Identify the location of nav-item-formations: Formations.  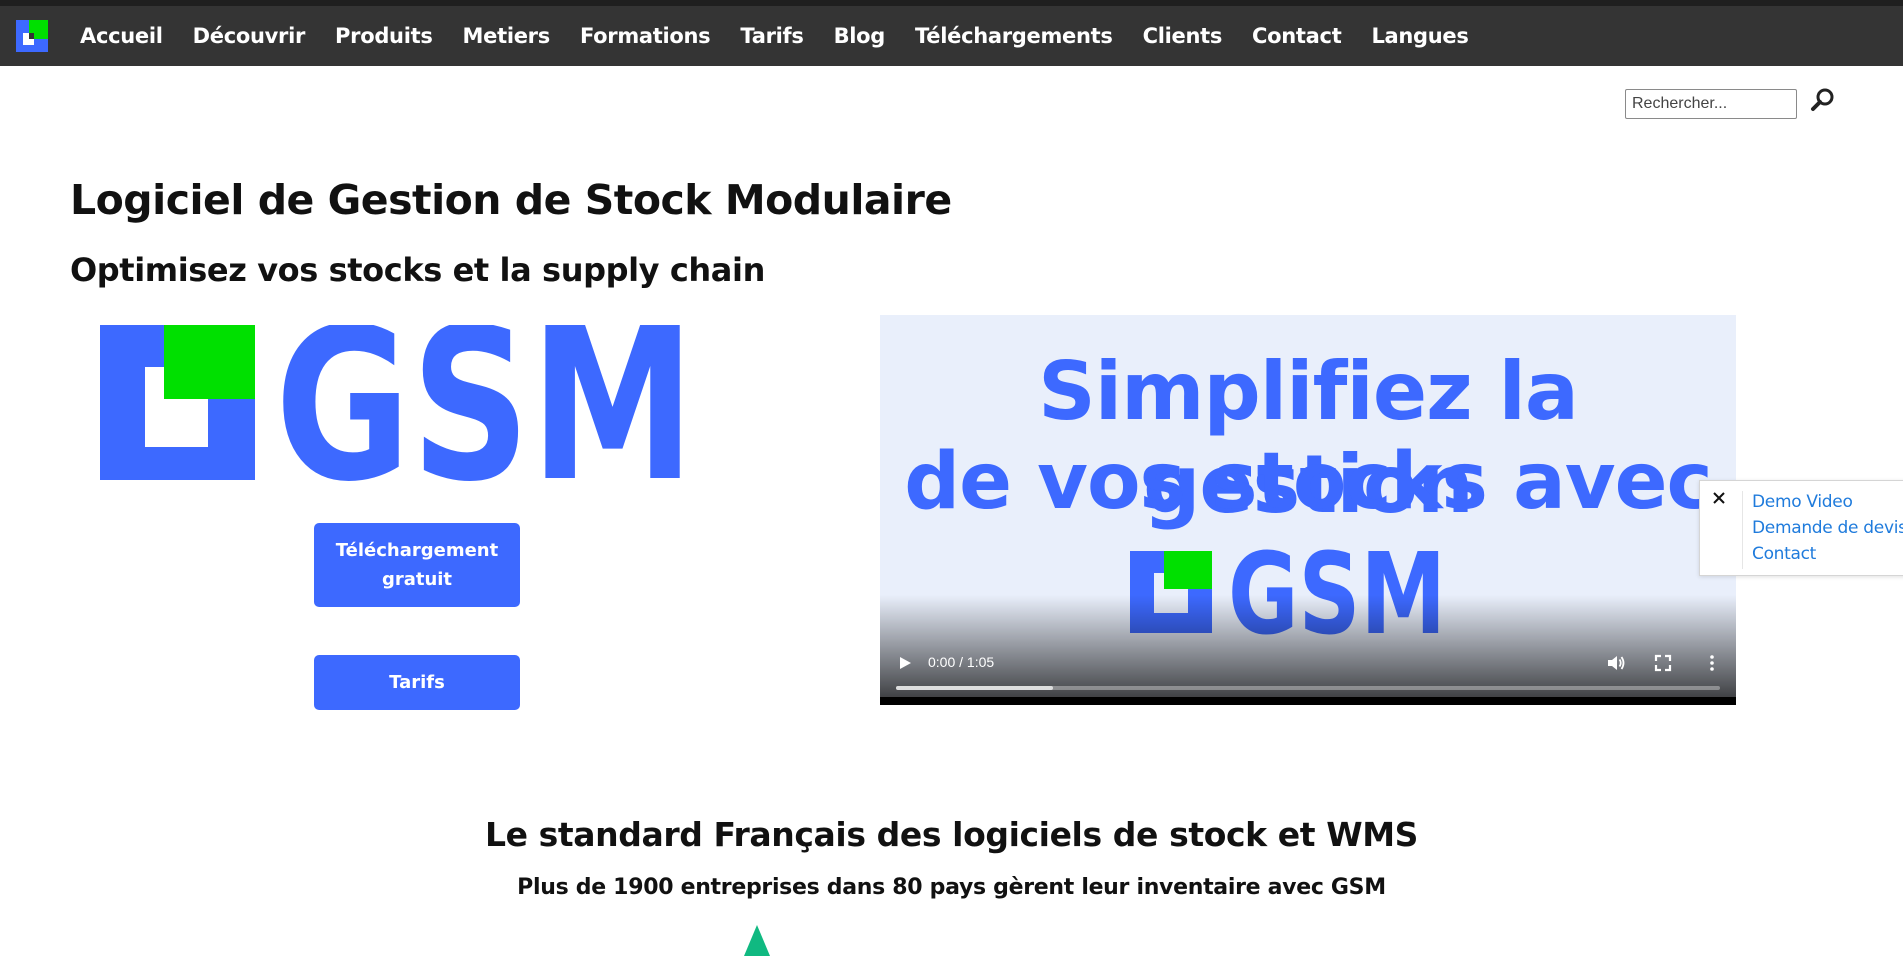
(645, 36).